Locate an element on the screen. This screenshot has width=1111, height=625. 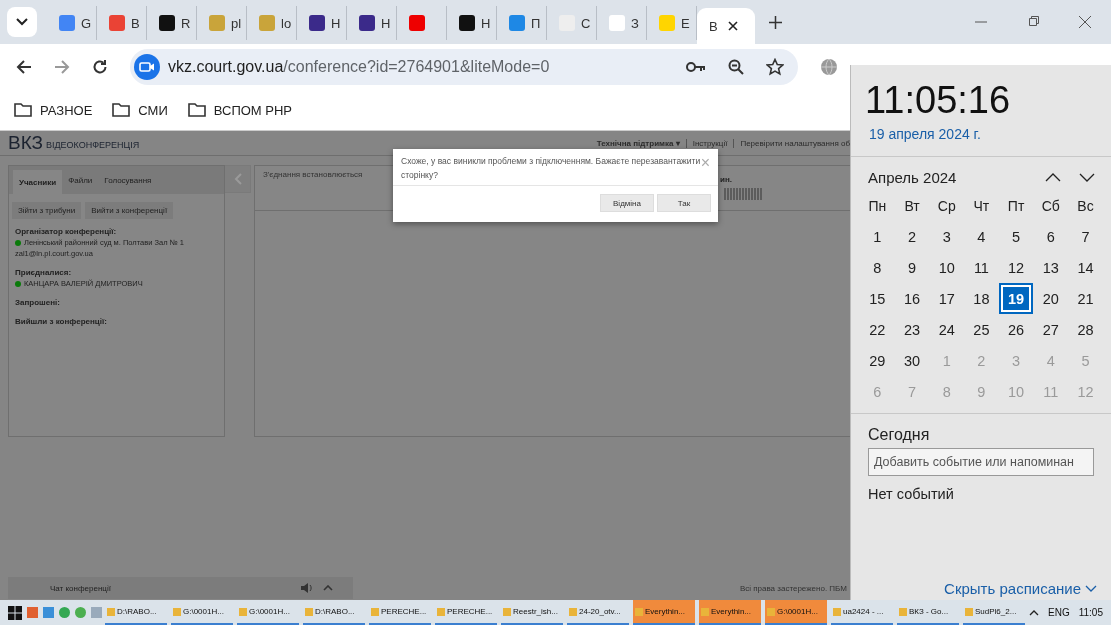
speaker-icon is located at coordinates (307, 588).